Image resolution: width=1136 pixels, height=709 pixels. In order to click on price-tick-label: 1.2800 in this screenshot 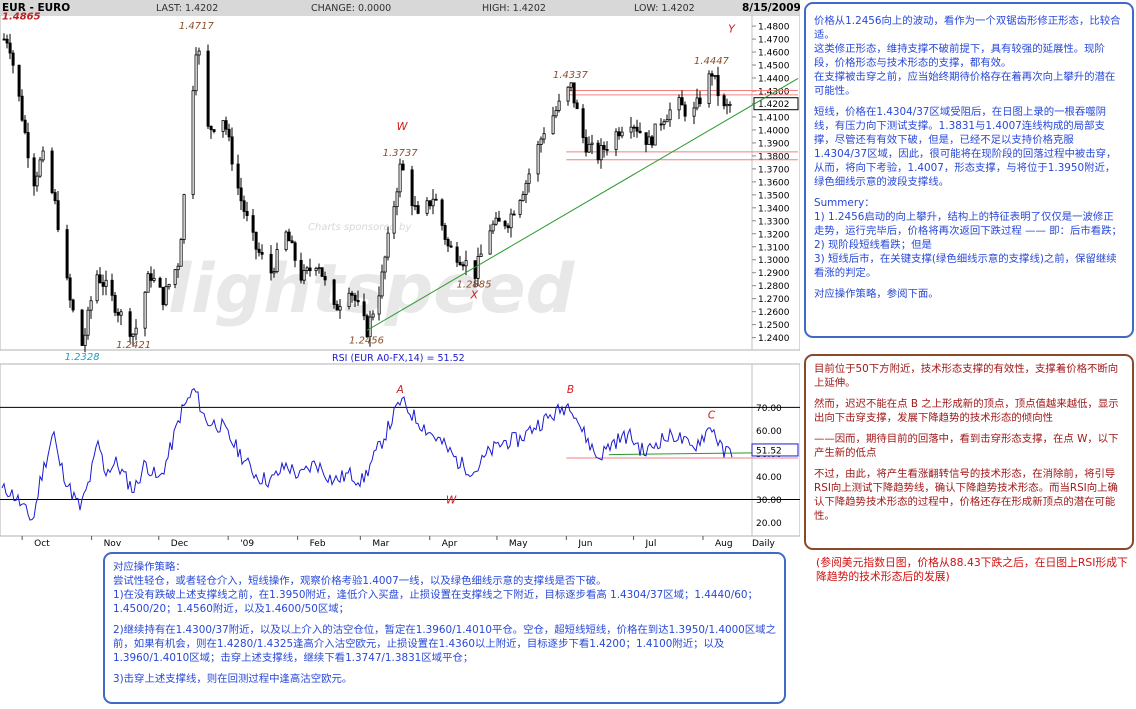, I will do `click(774, 287)`.